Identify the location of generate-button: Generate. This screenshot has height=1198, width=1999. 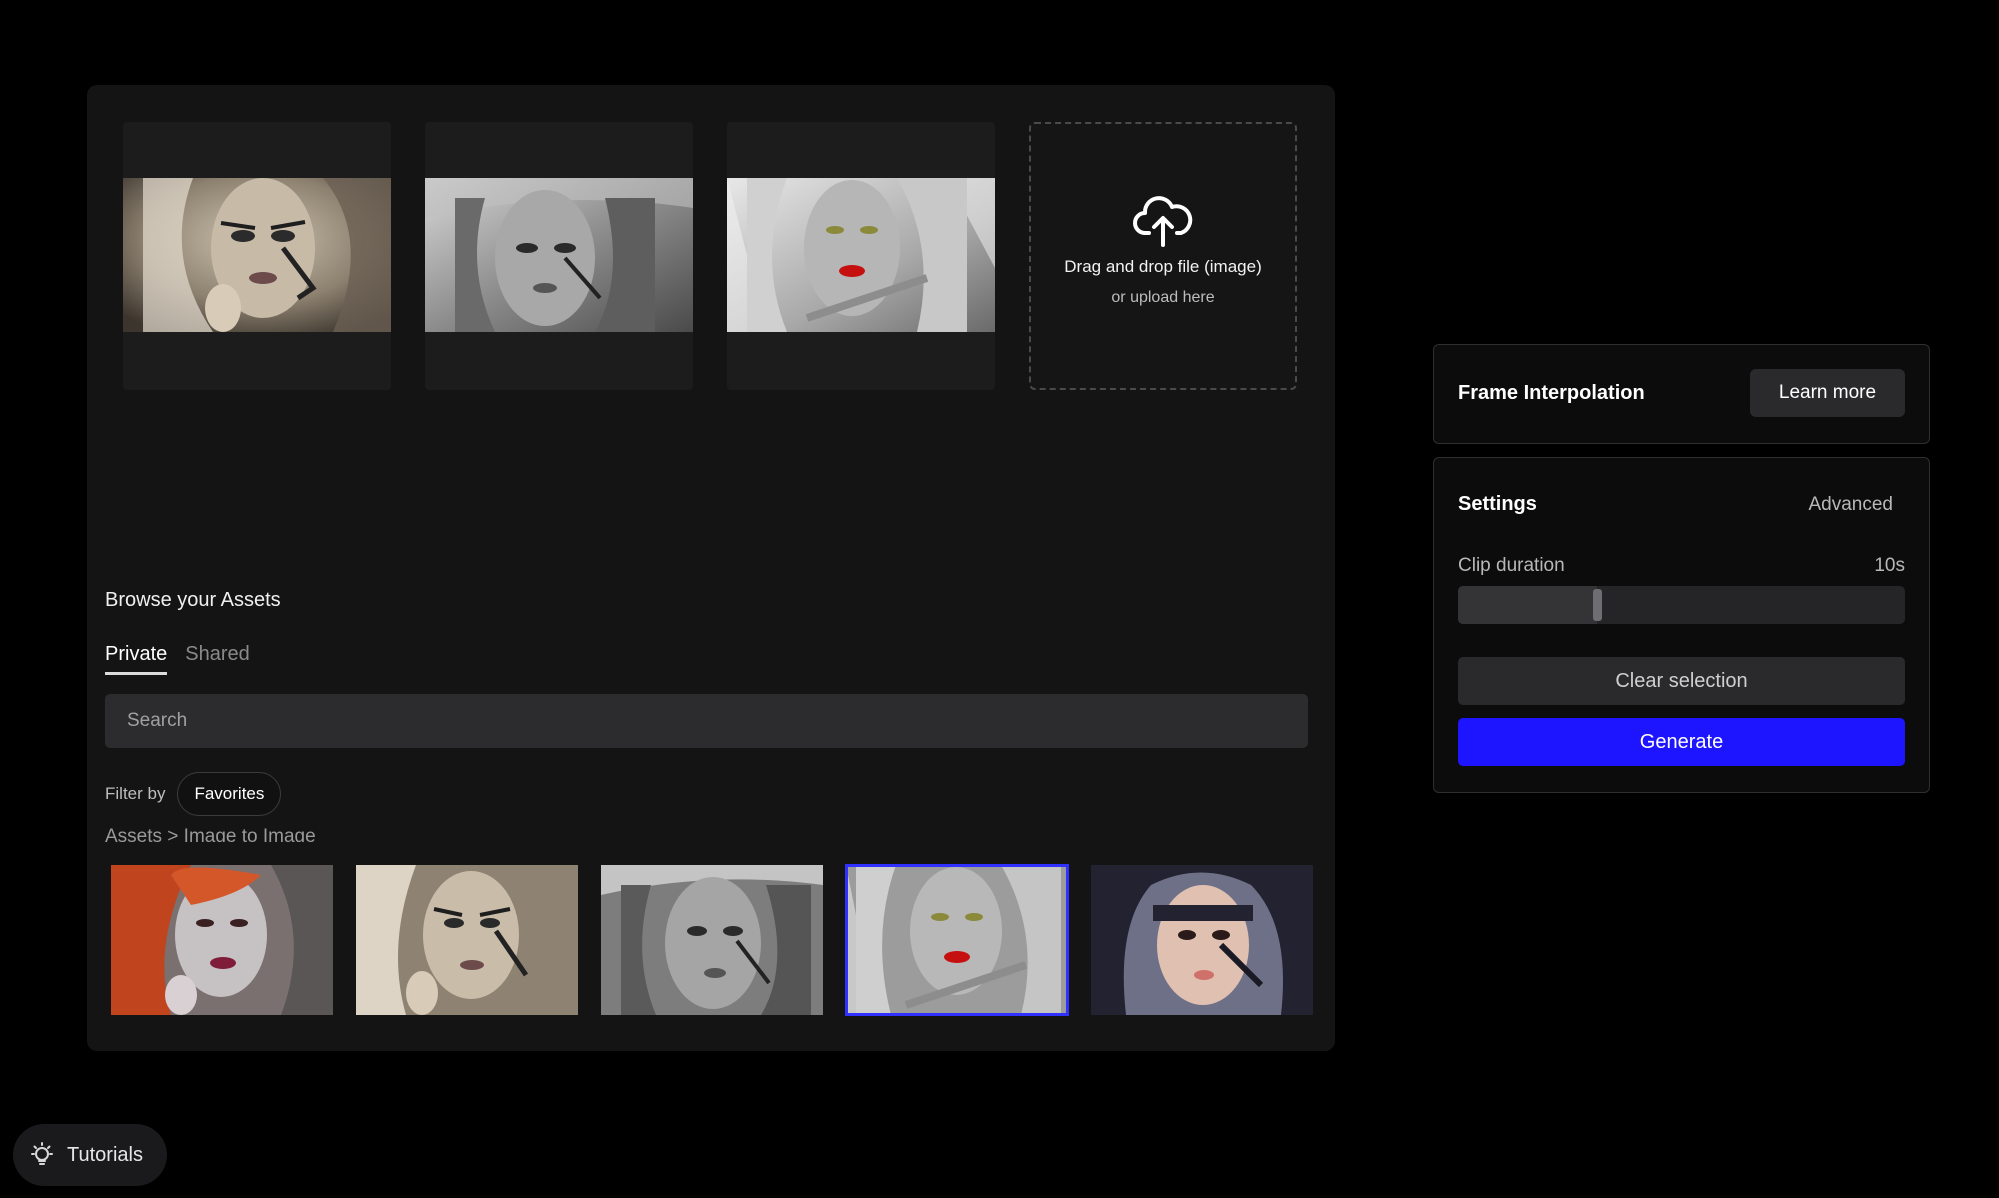
(1681, 742).